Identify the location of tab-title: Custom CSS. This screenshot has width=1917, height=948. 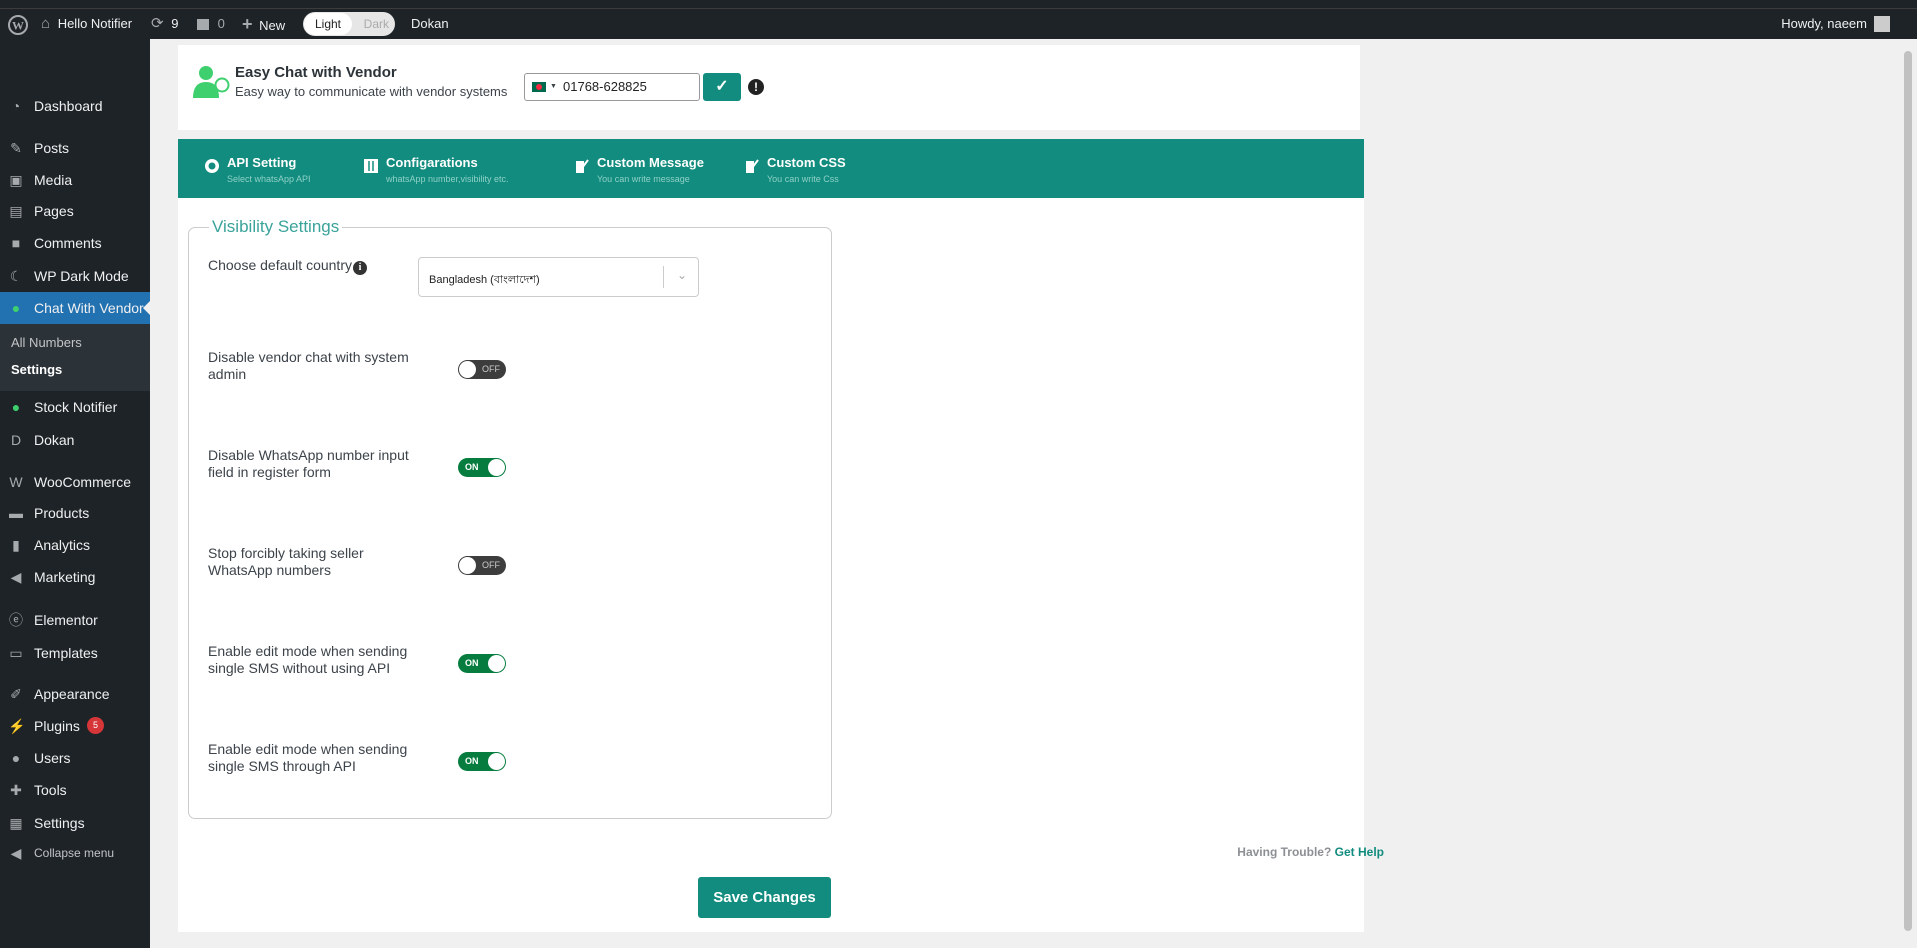
(806, 162).